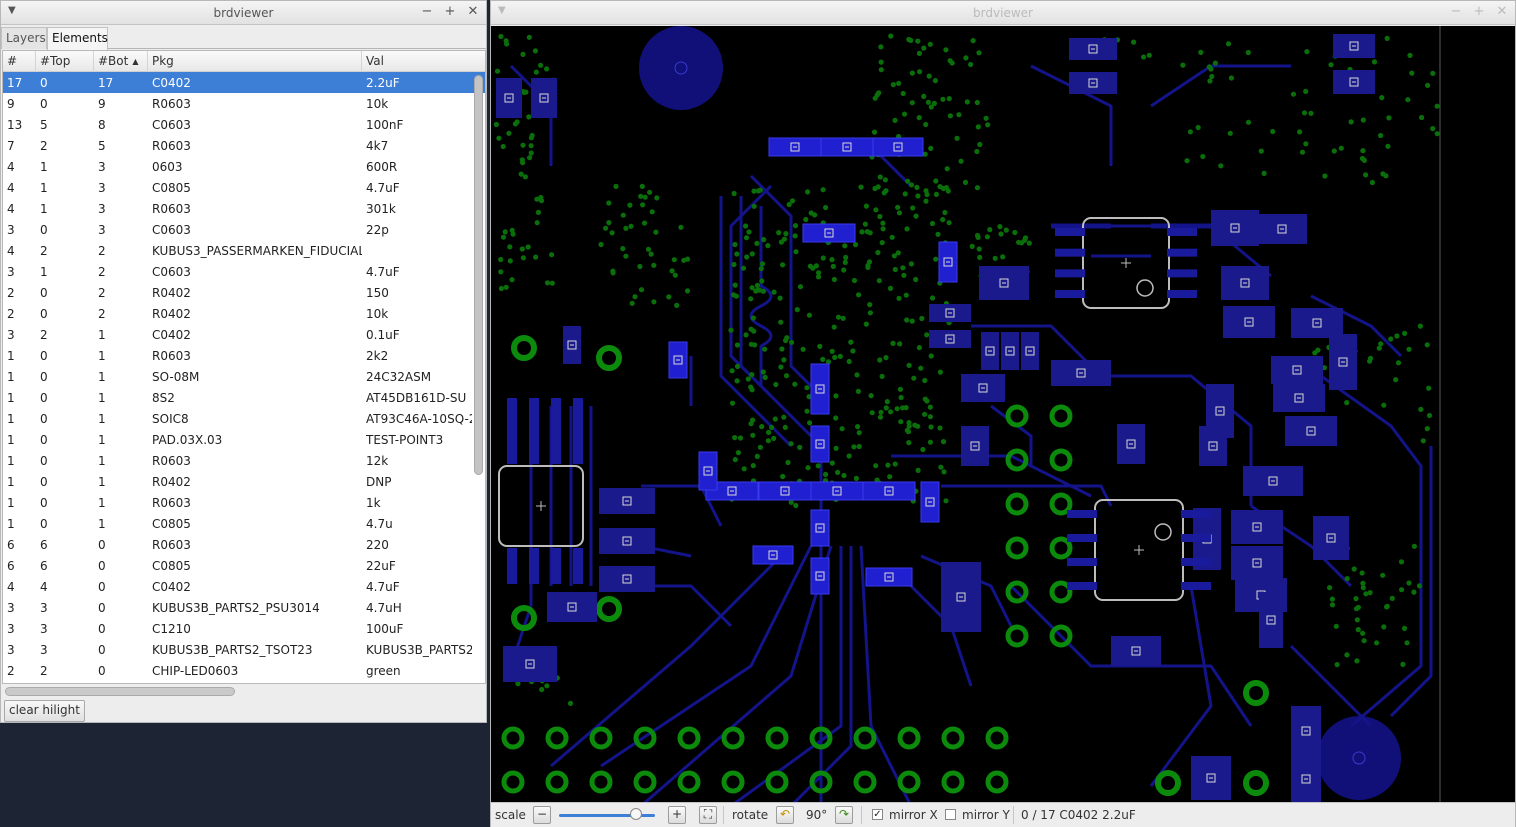 This screenshot has width=1516, height=827. I want to click on through-hole, so click(1256, 693).